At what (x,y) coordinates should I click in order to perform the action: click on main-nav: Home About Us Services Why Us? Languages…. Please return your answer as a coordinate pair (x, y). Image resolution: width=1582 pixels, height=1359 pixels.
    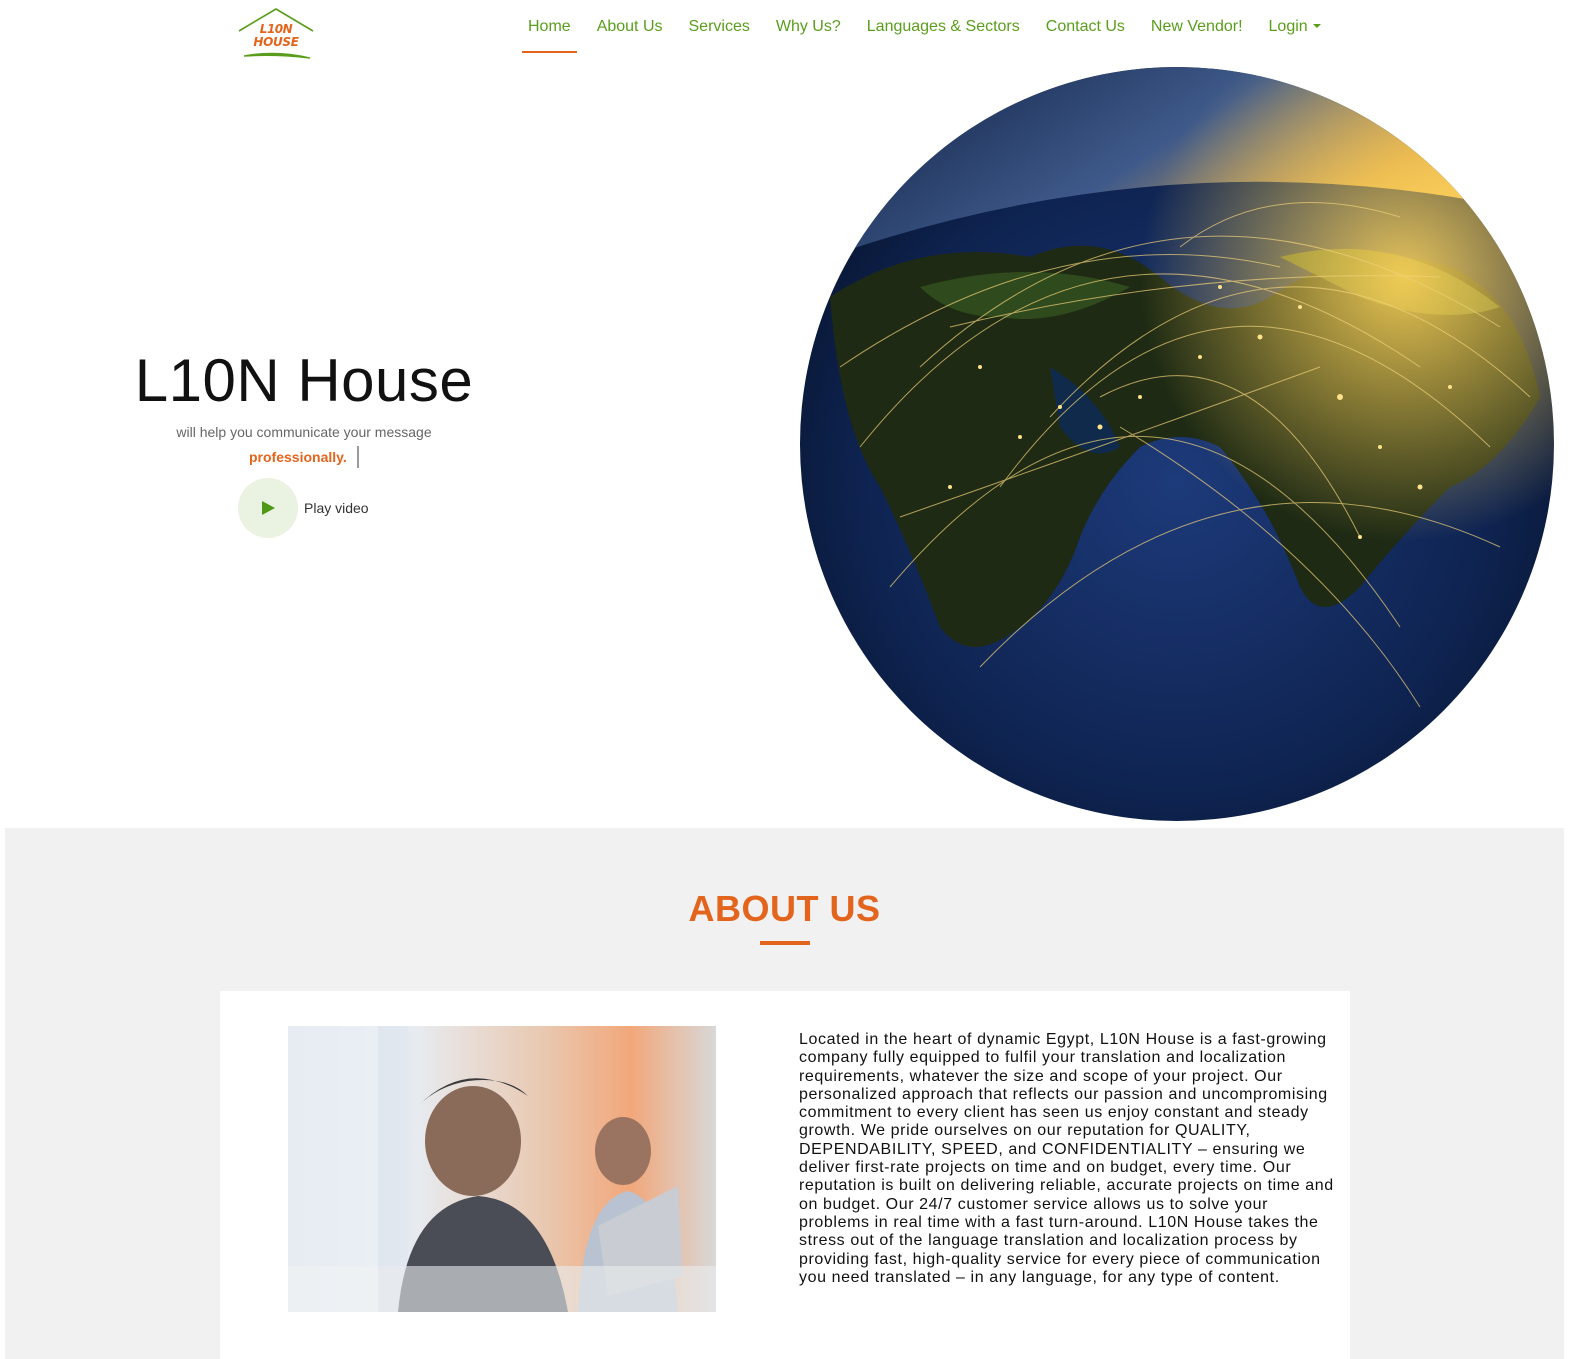
    Looking at the image, I should click on (934, 28).